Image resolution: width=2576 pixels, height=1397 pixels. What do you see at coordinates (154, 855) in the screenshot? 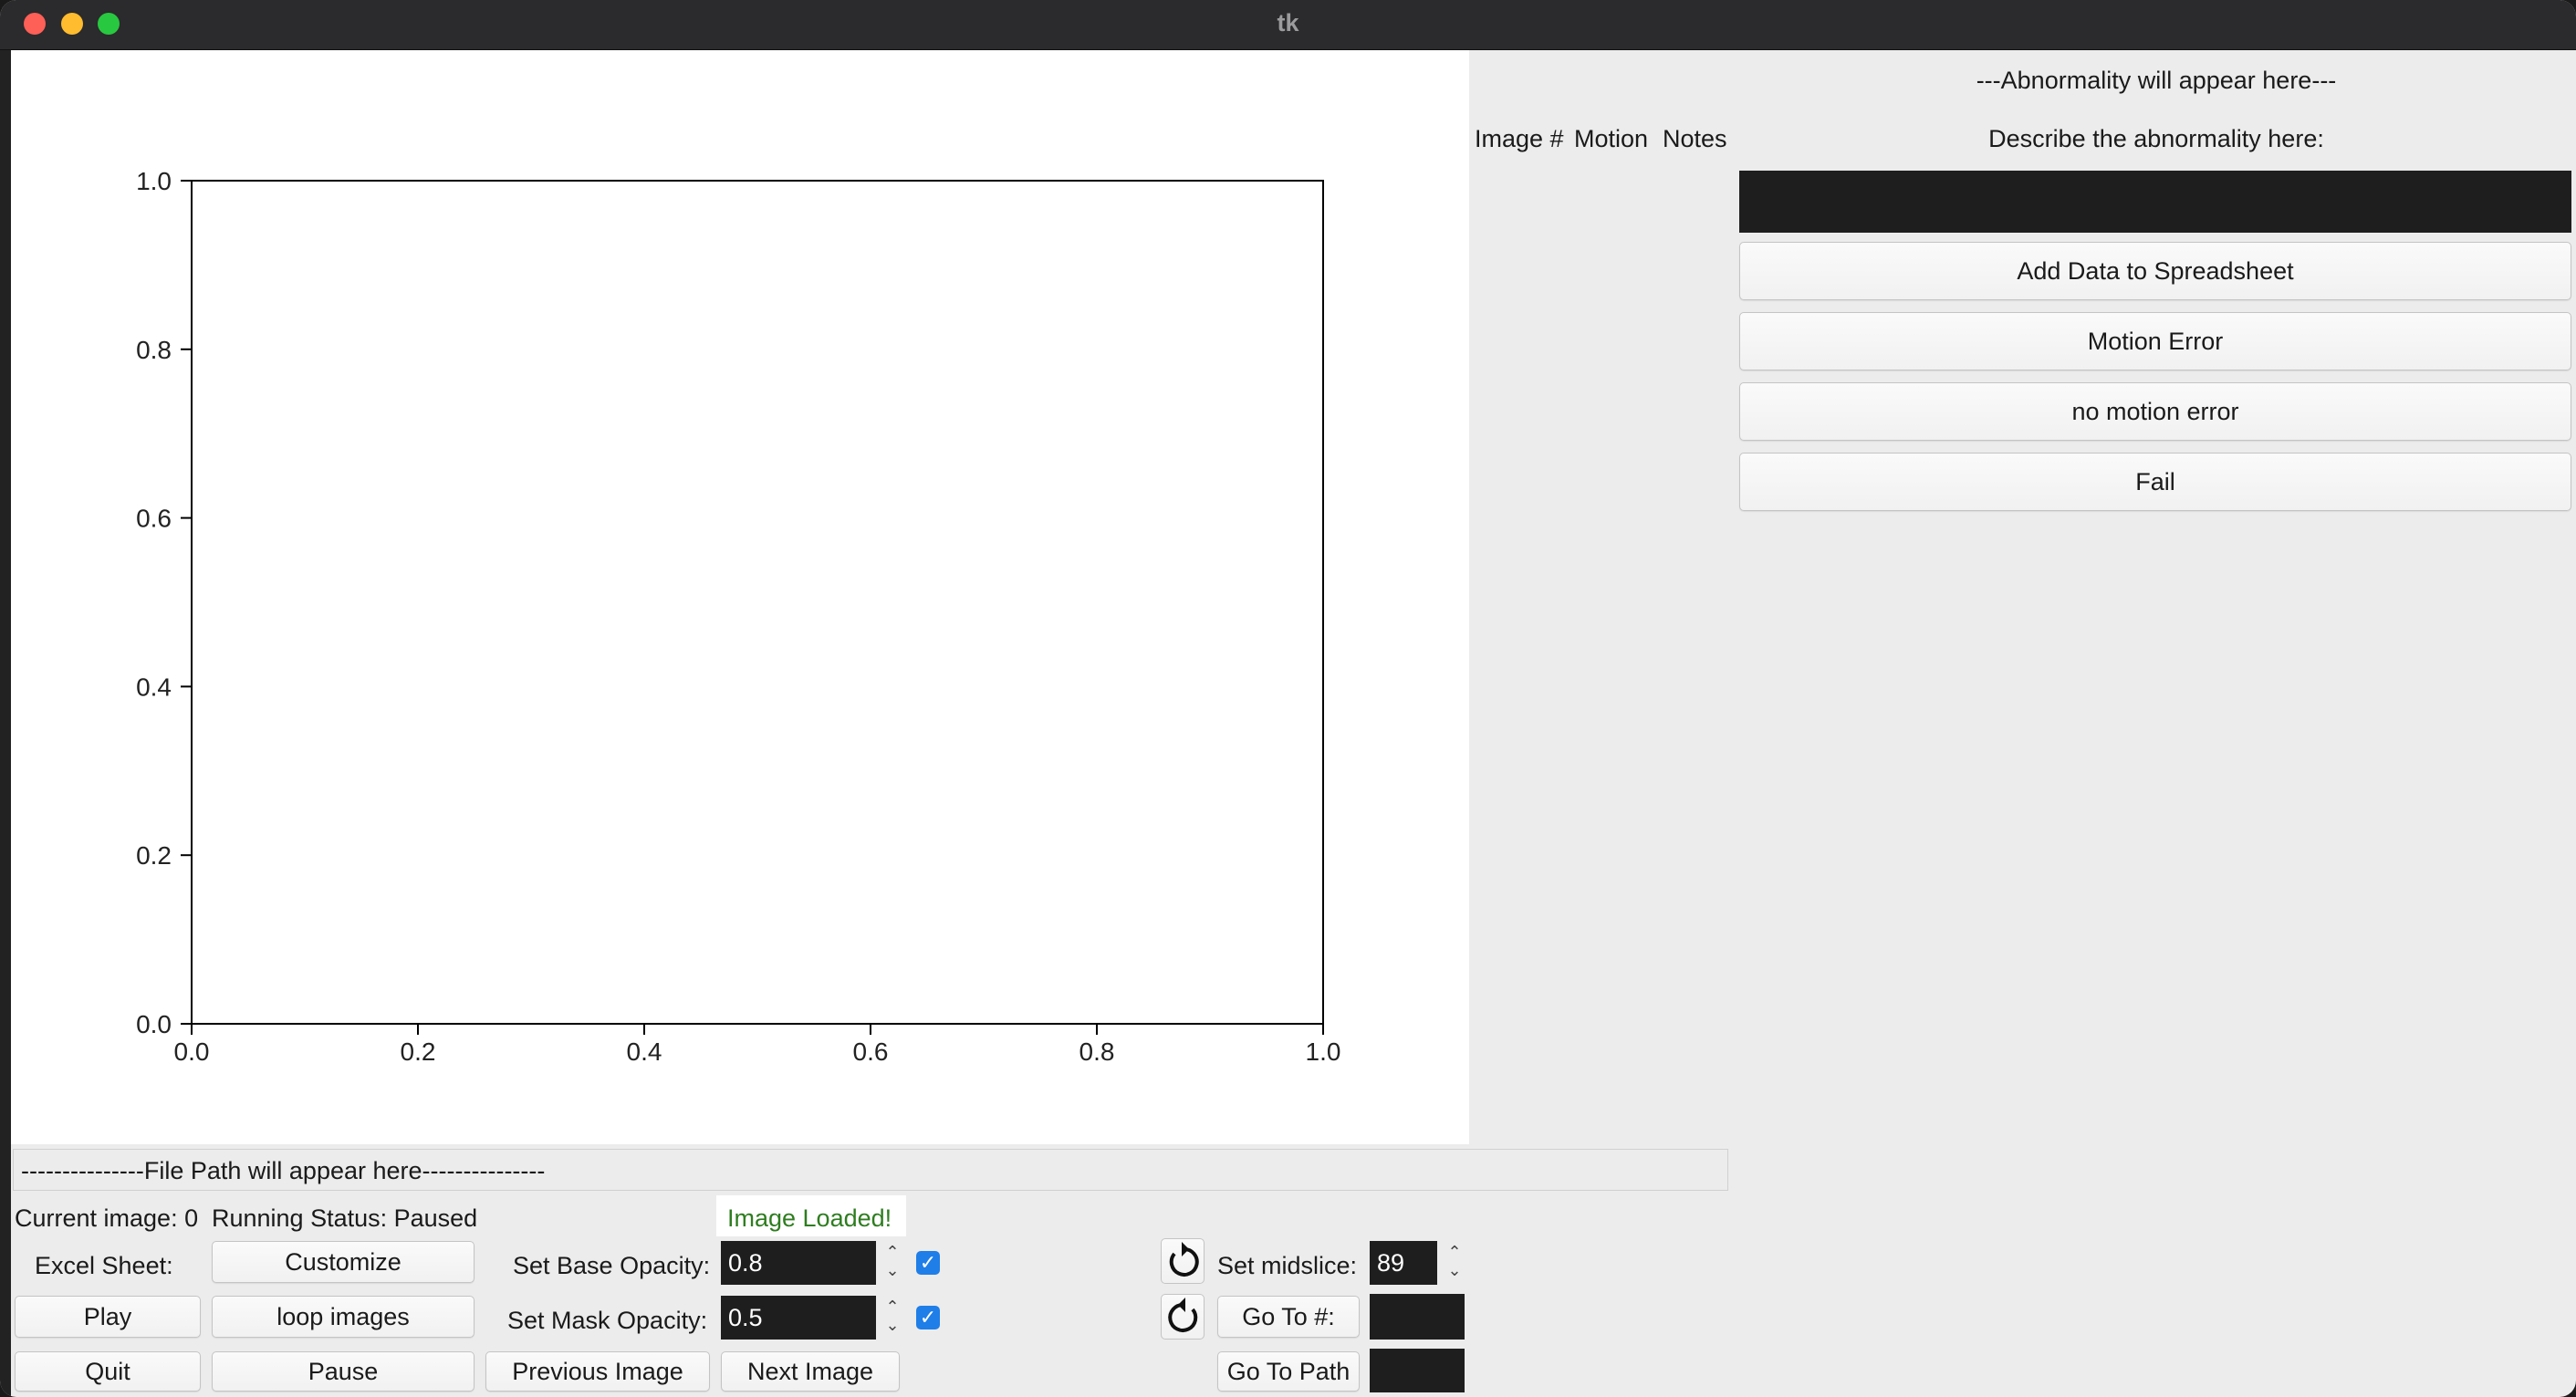
I see `y-tick-label: 0.2` at bounding box center [154, 855].